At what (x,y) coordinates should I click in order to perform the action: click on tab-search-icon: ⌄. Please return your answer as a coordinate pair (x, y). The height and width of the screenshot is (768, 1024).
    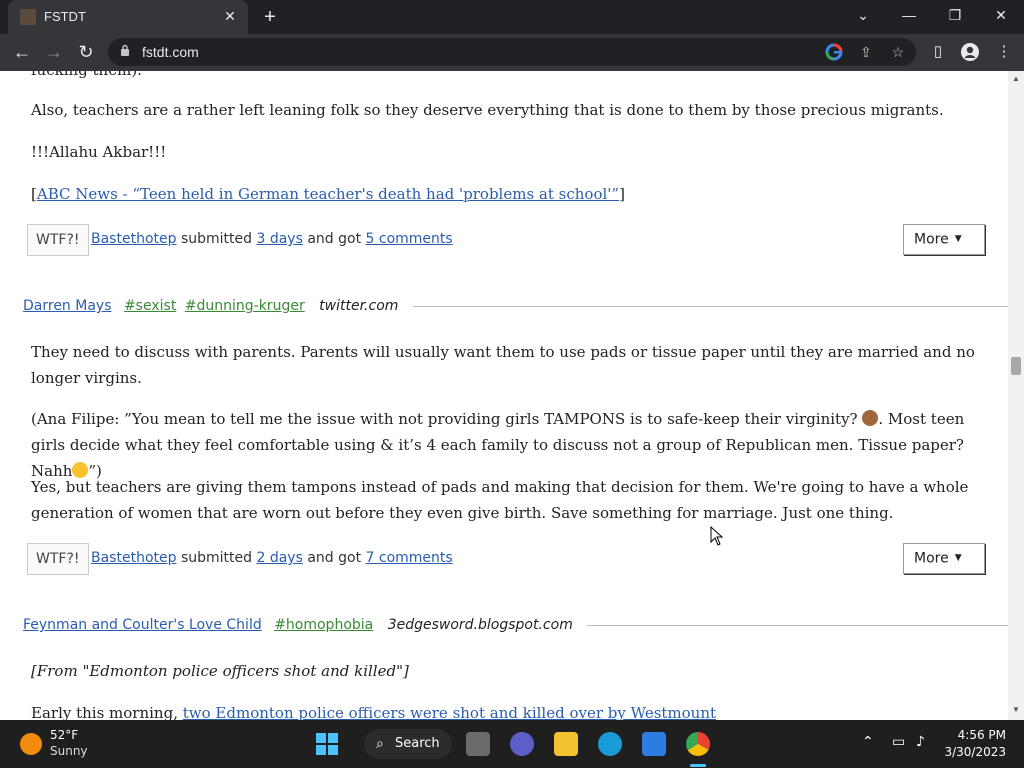
    Looking at the image, I should click on (863, 16).